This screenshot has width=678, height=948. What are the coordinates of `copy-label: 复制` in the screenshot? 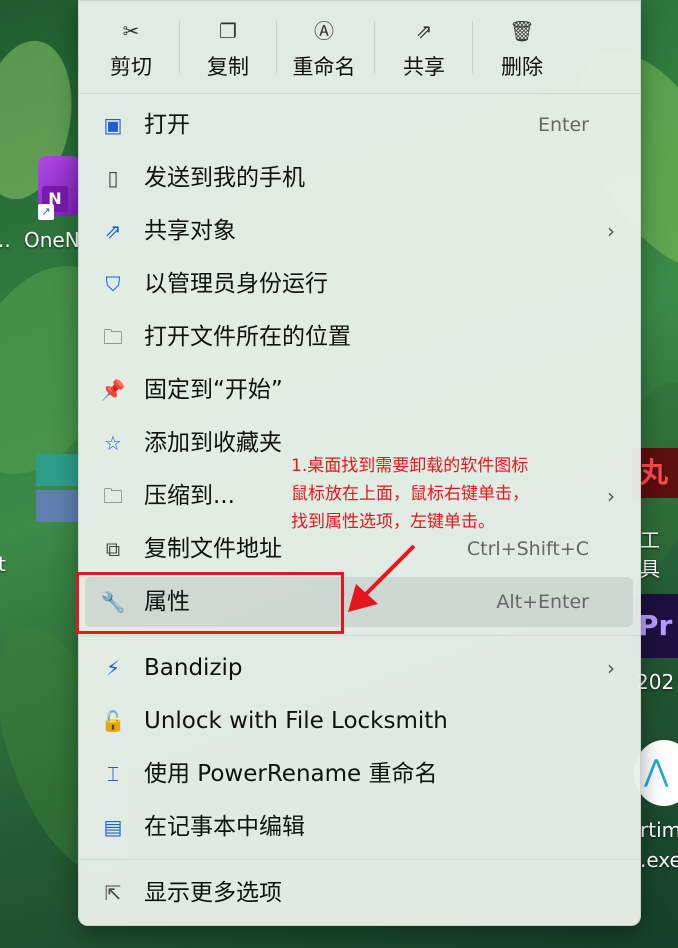 It's located at (228, 67).